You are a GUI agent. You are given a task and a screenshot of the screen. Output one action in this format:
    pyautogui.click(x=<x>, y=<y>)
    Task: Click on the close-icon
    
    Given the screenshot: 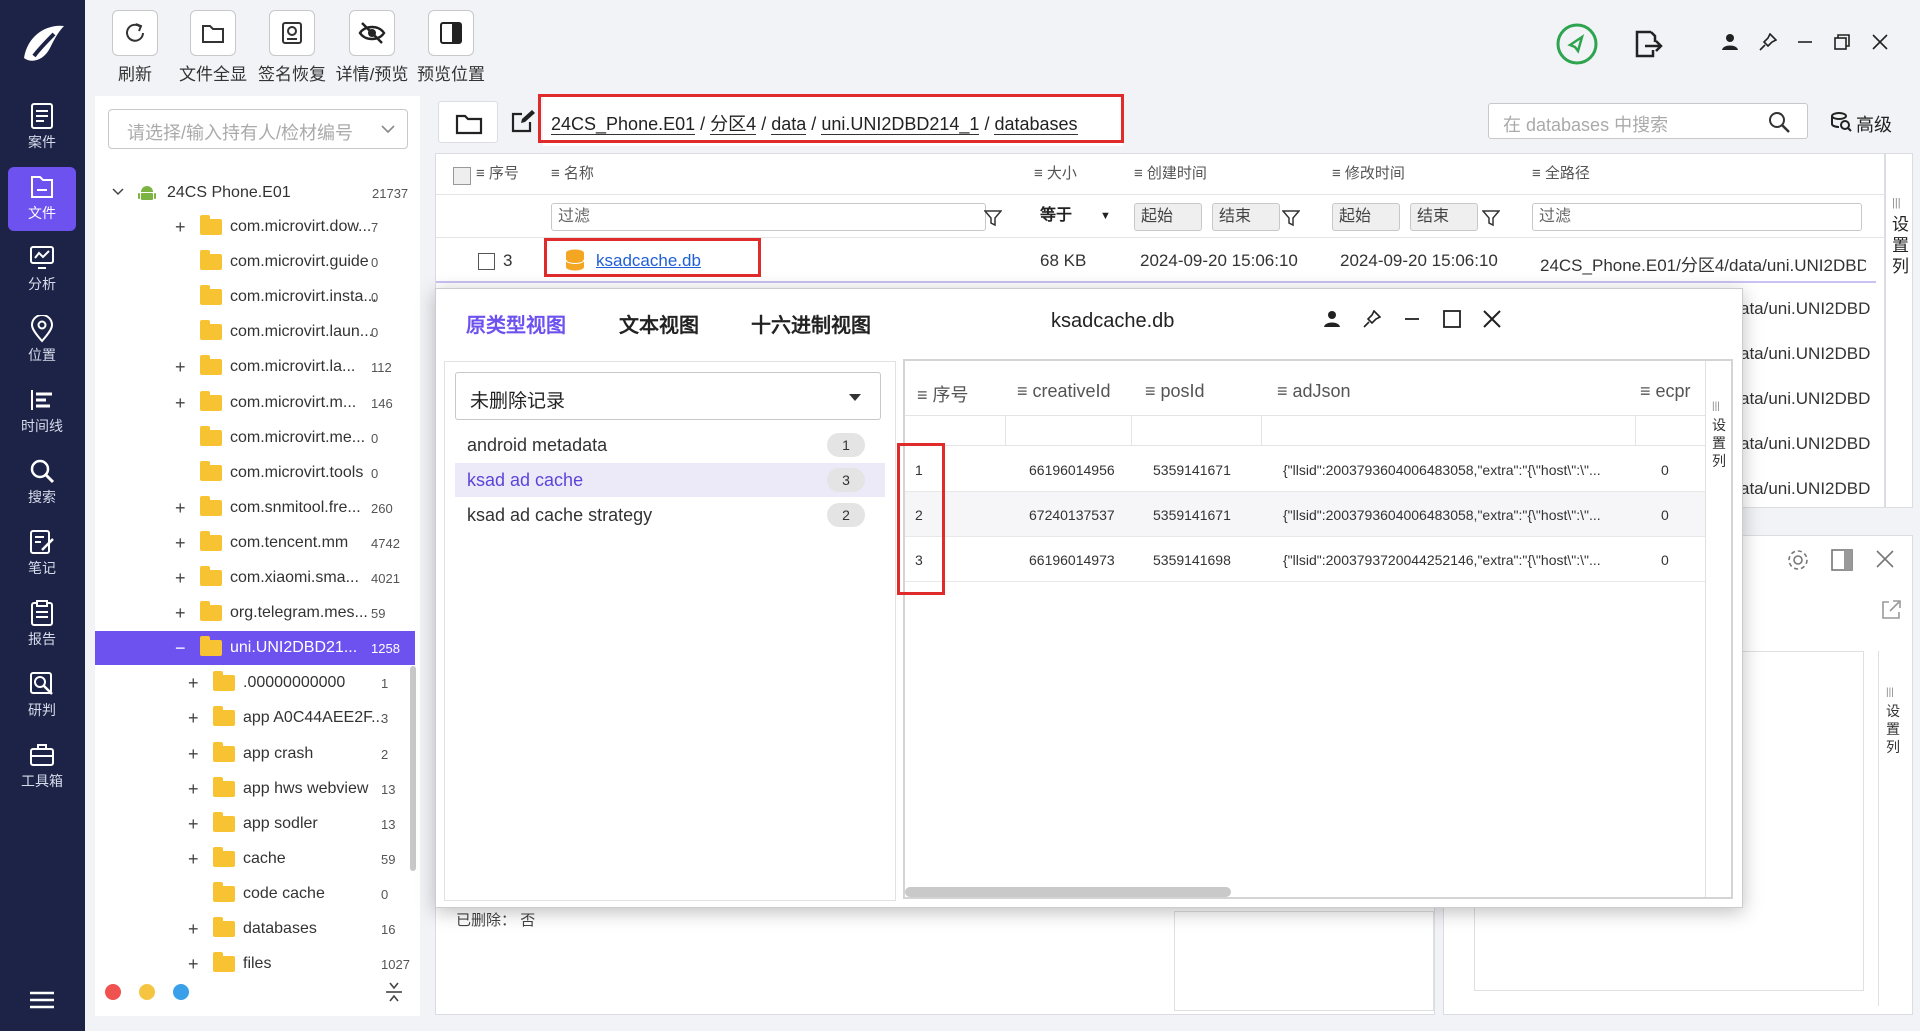 What is the action you would take?
    pyautogui.click(x=1885, y=559)
    